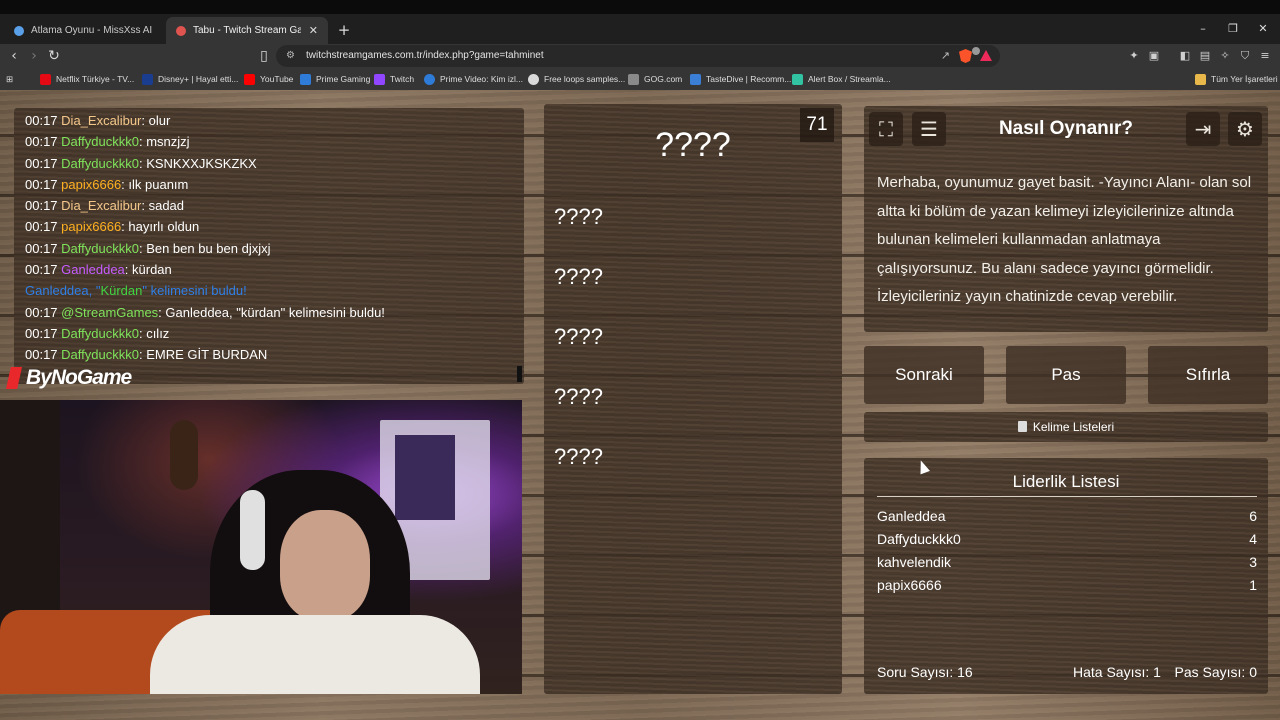 This screenshot has height=720, width=1280. Describe the element at coordinates (425, 477) in the screenshot. I see `cam-door-window` at that location.